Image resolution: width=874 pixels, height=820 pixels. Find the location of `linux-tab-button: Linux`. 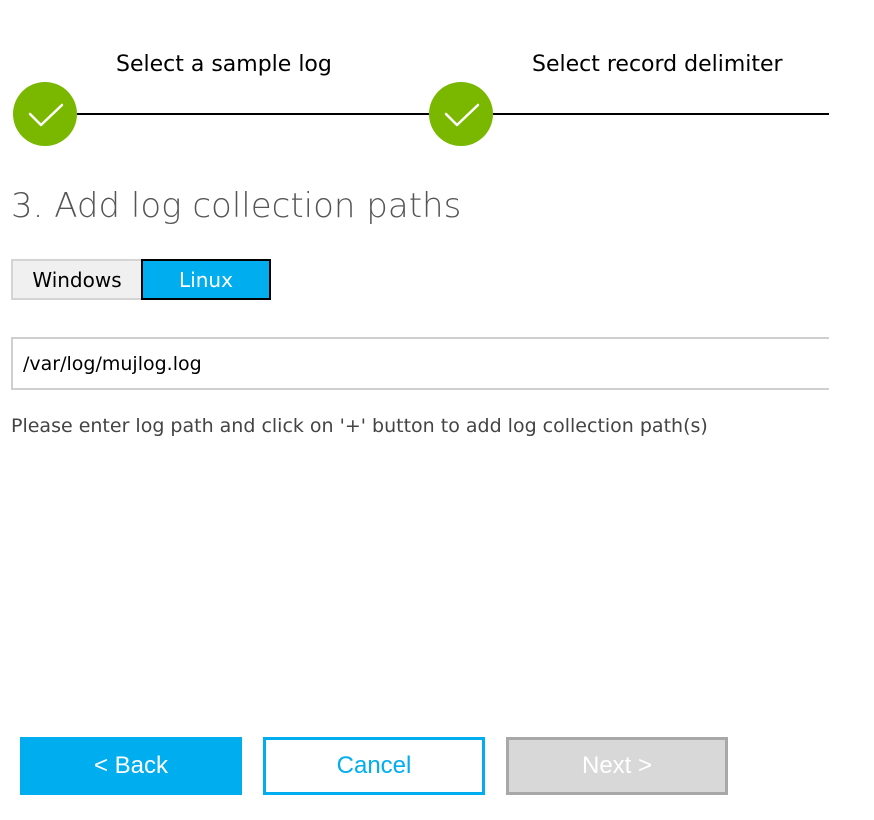

linux-tab-button: Linux is located at coordinates (206, 279).